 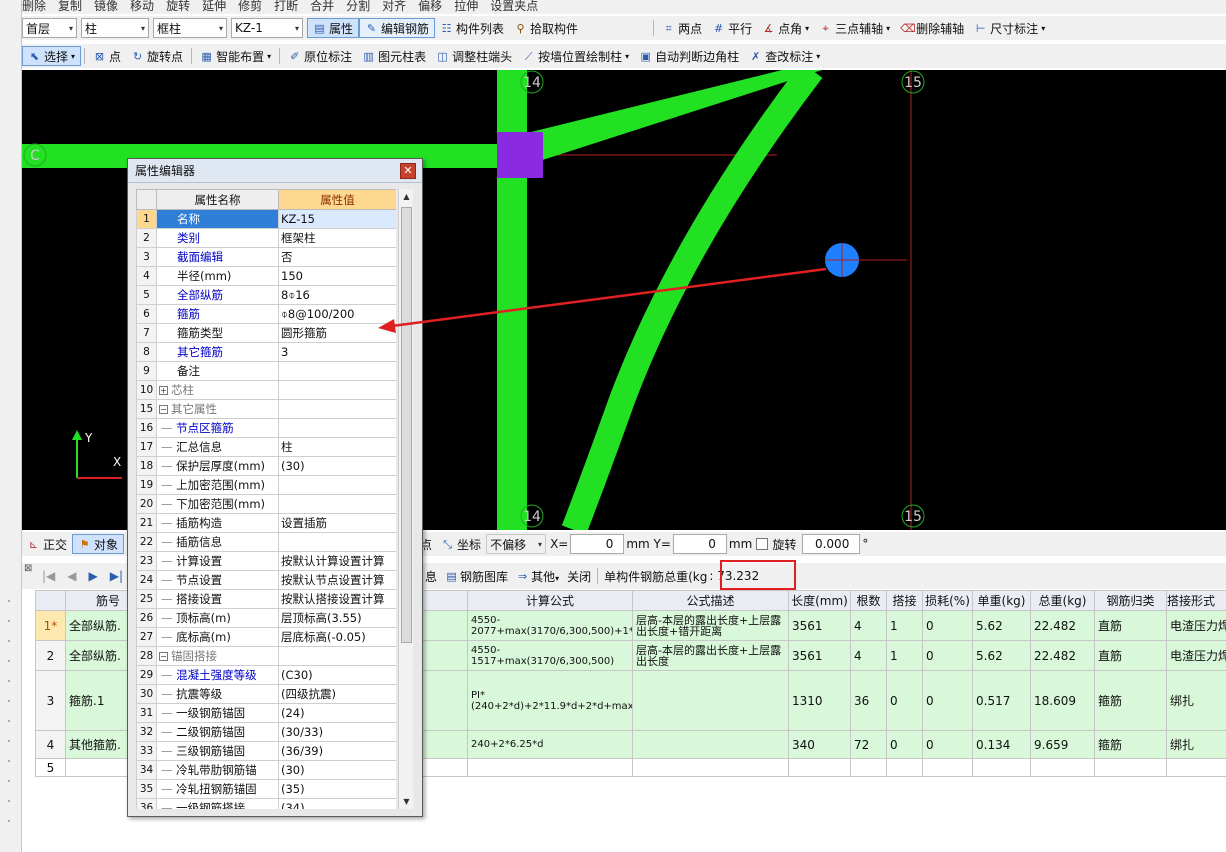 I want to click on property-value: (30/33), so click(x=337, y=732).